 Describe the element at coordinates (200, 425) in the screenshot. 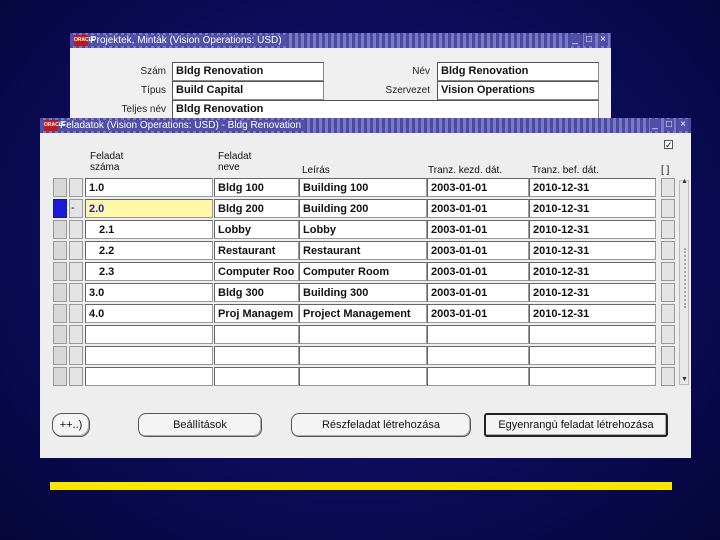

I see `settings-button: Beállítások` at that location.